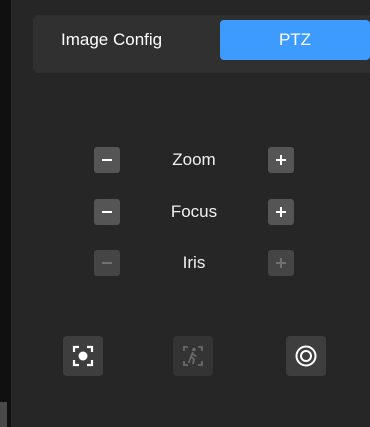 The width and height of the screenshot is (370, 427). I want to click on target-button, so click(306, 356).